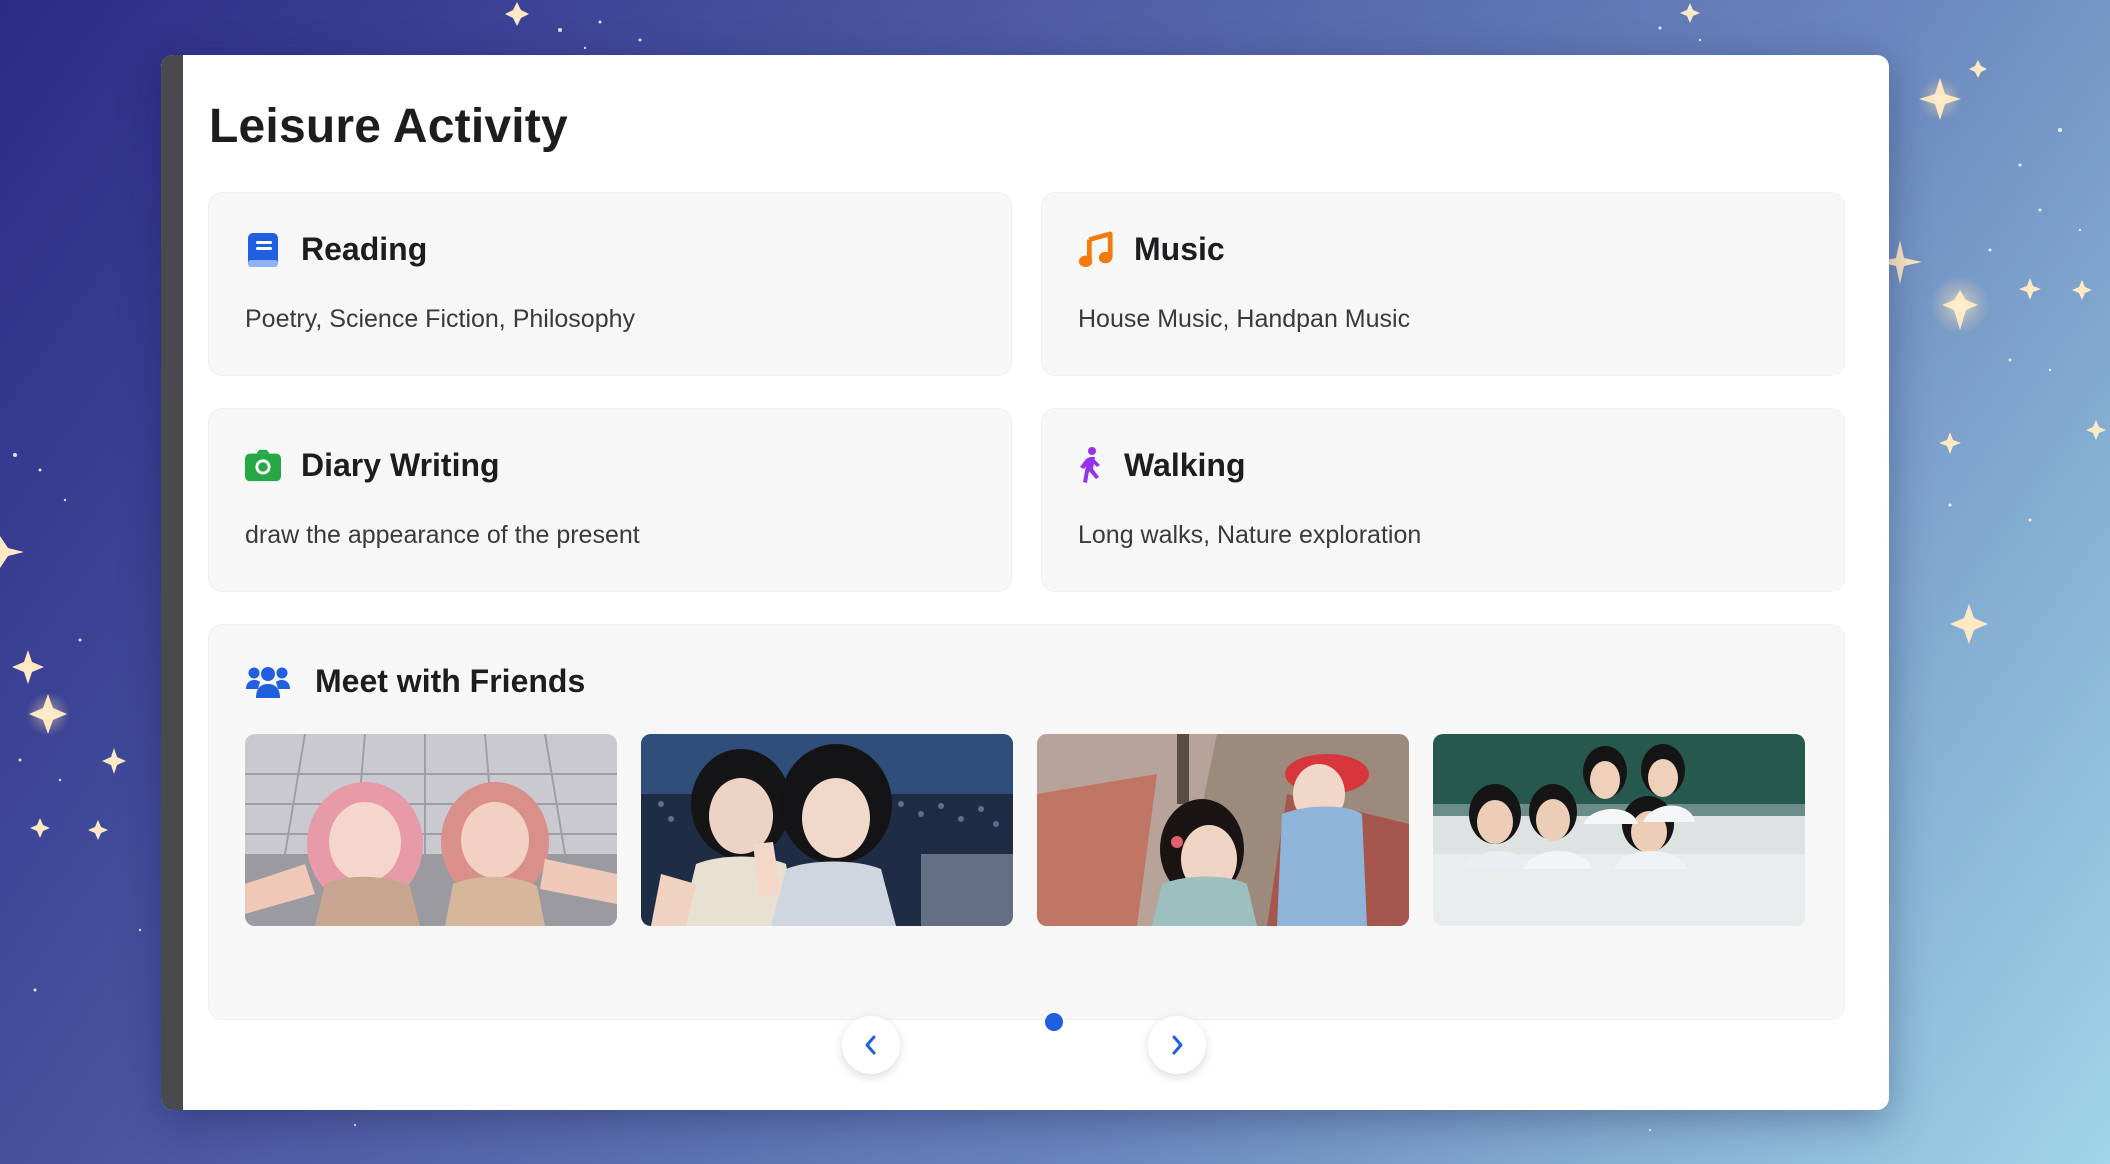 The height and width of the screenshot is (1164, 2110). What do you see at coordinates (1443, 500) in the screenshot?
I see `activity-card-walking: Walking Long walks, Nature exploration` at bounding box center [1443, 500].